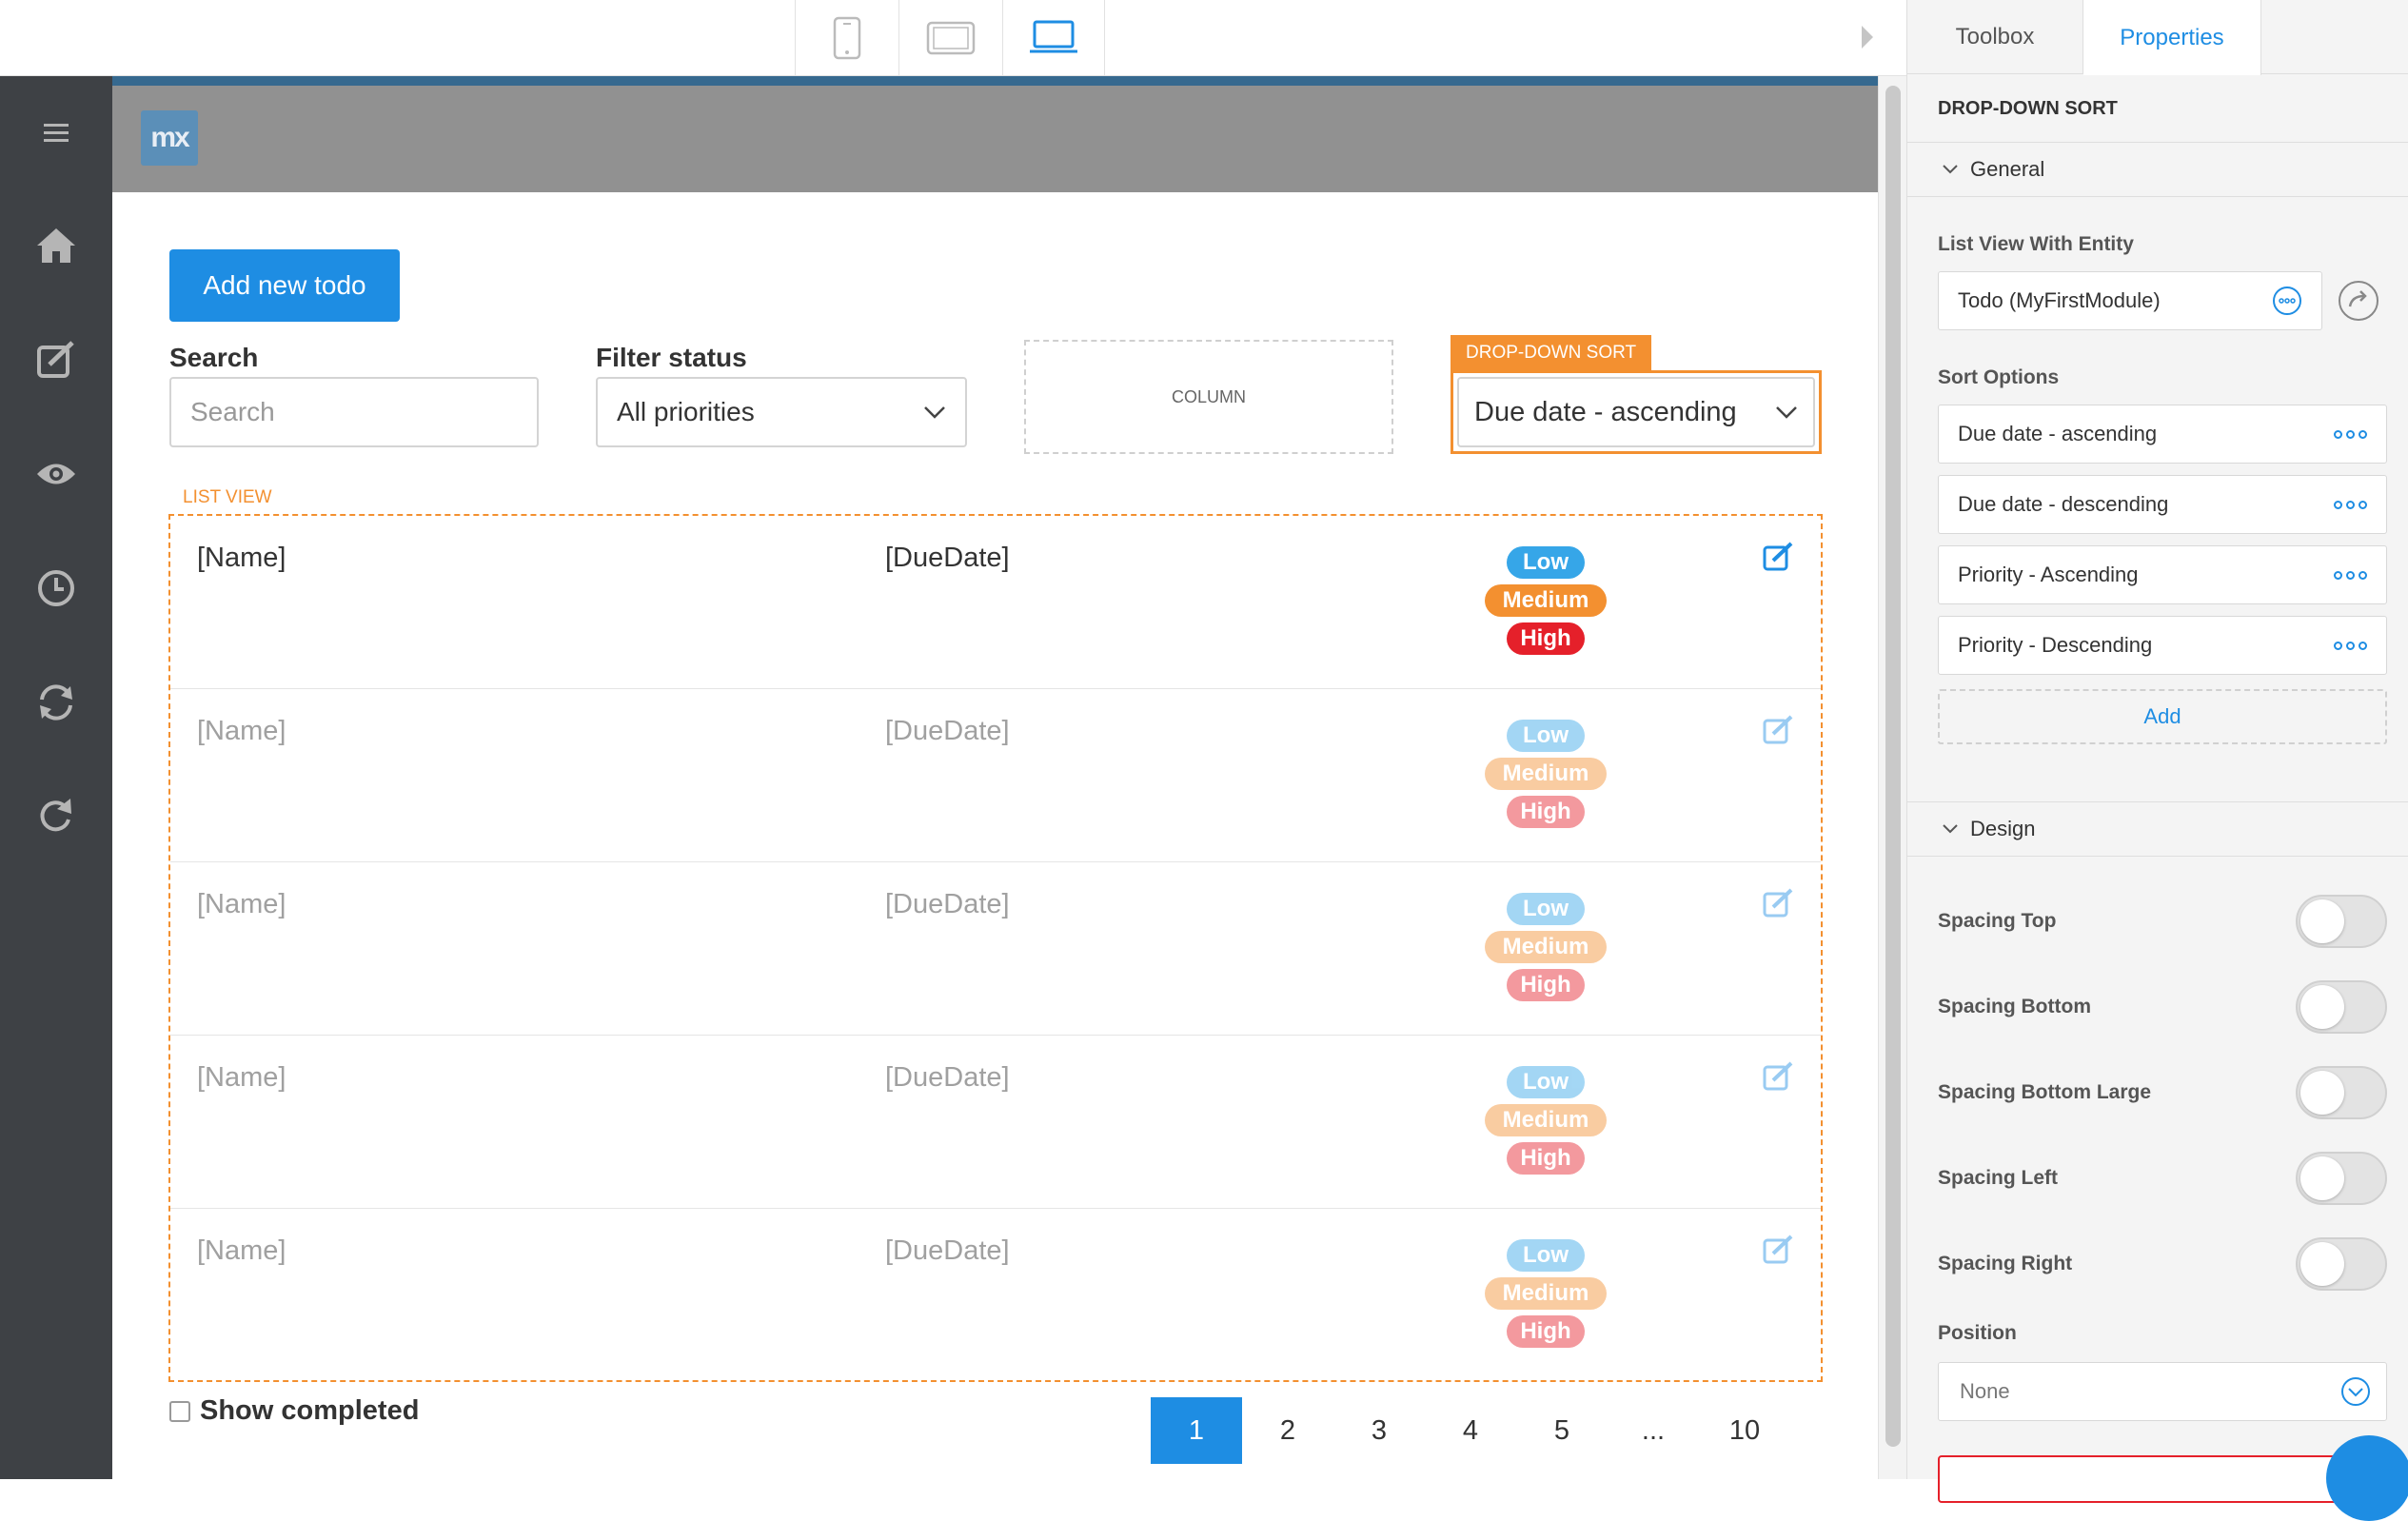 Image resolution: width=2408 pixels, height=1521 pixels. What do you see at coordinates (1995, 37) in the screenshot?
I see `tab-toolbox: Toolbox` at bounding box center [1995, 37].